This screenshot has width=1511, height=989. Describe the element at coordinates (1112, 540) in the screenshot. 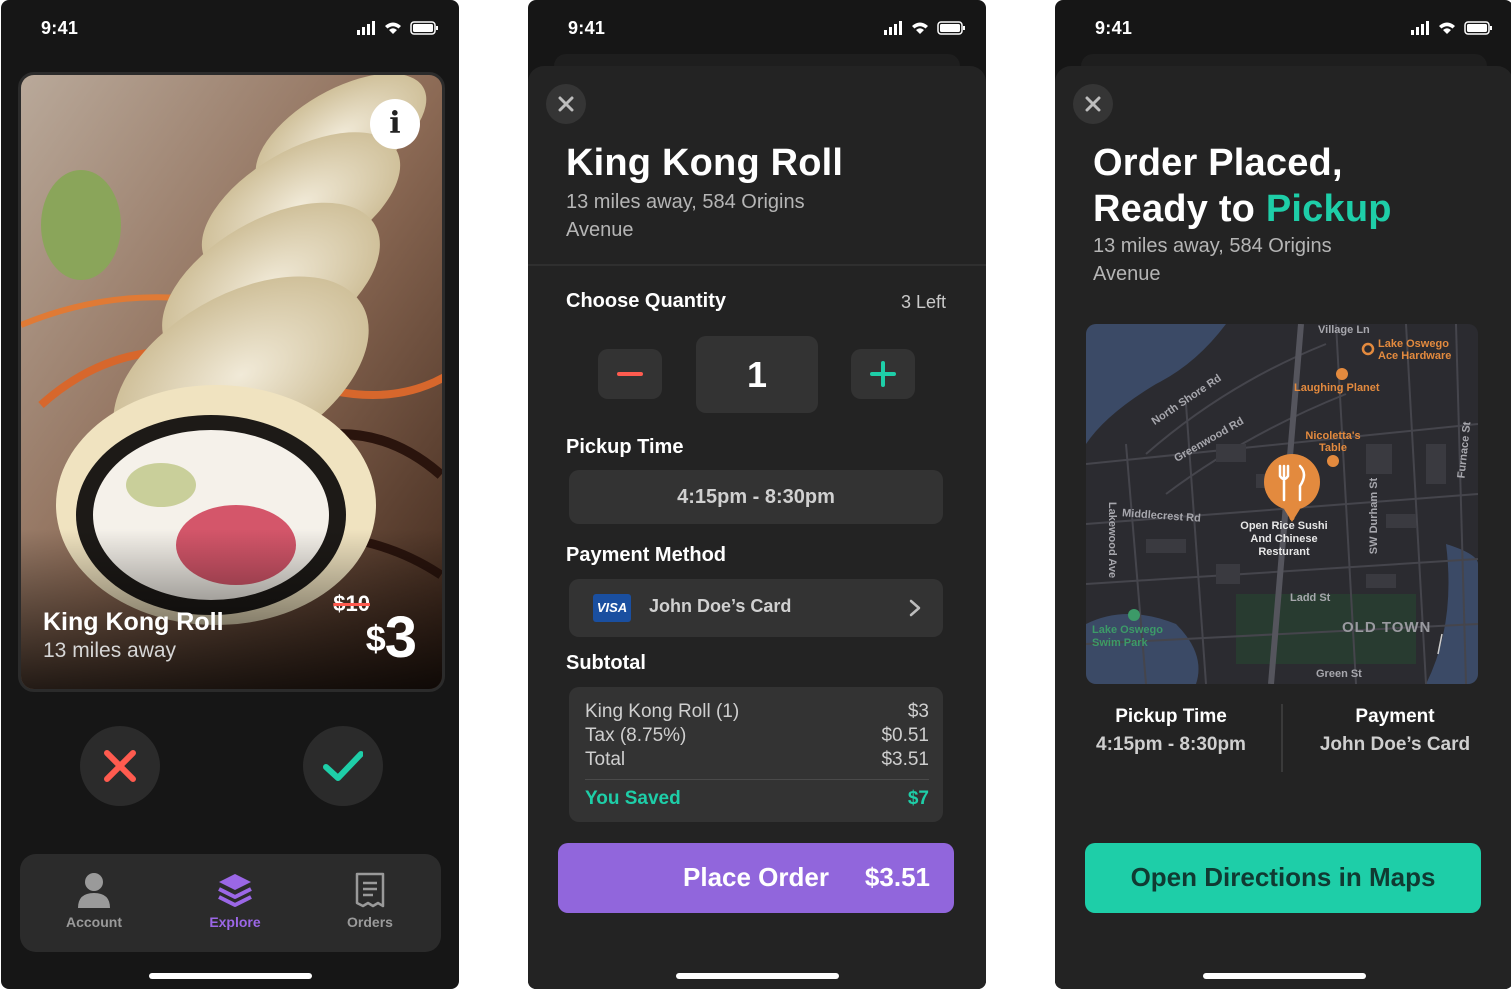

I see `street-label: Lakewood Ave` at that location.